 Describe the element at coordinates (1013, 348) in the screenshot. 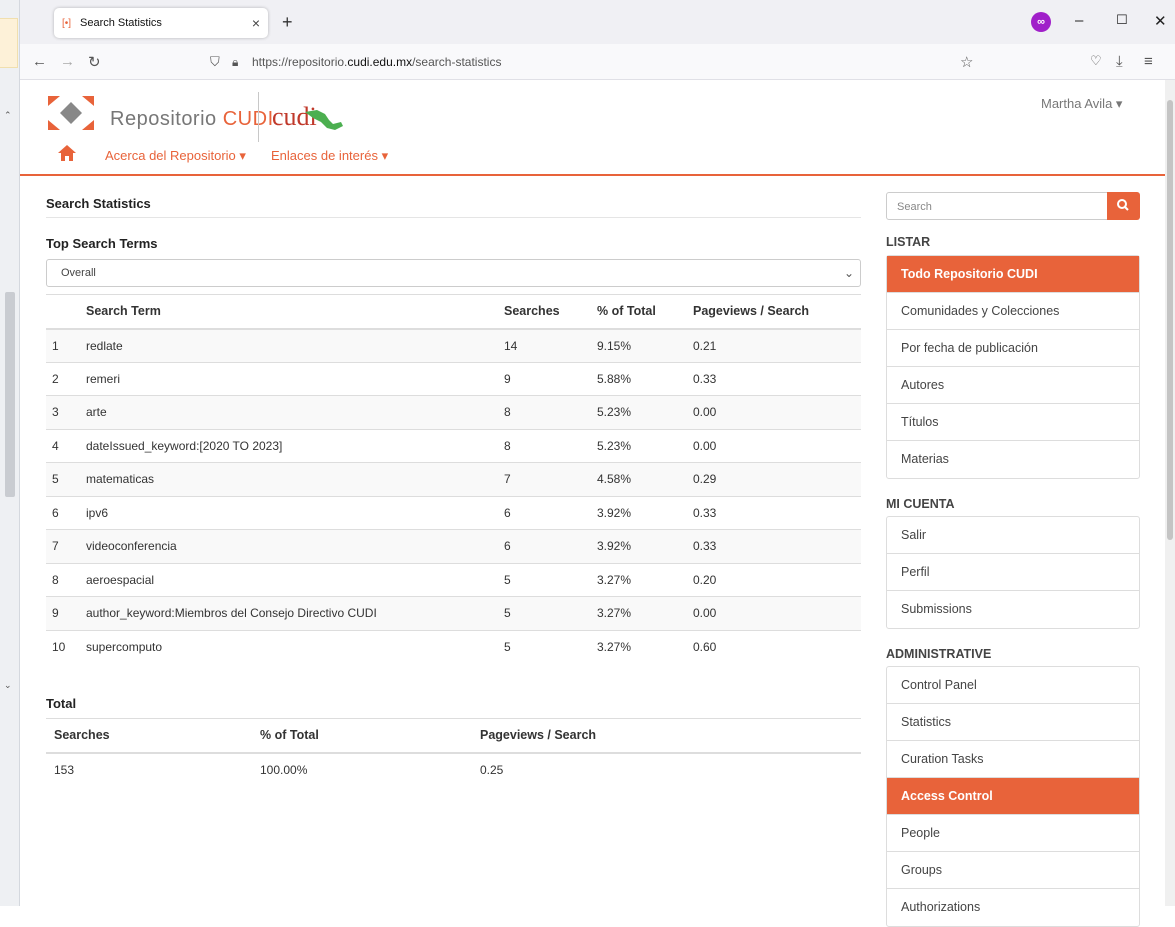

I see `sidebar-item-por-fecha-de-publicacion: Por fecha de publicación` at that location.